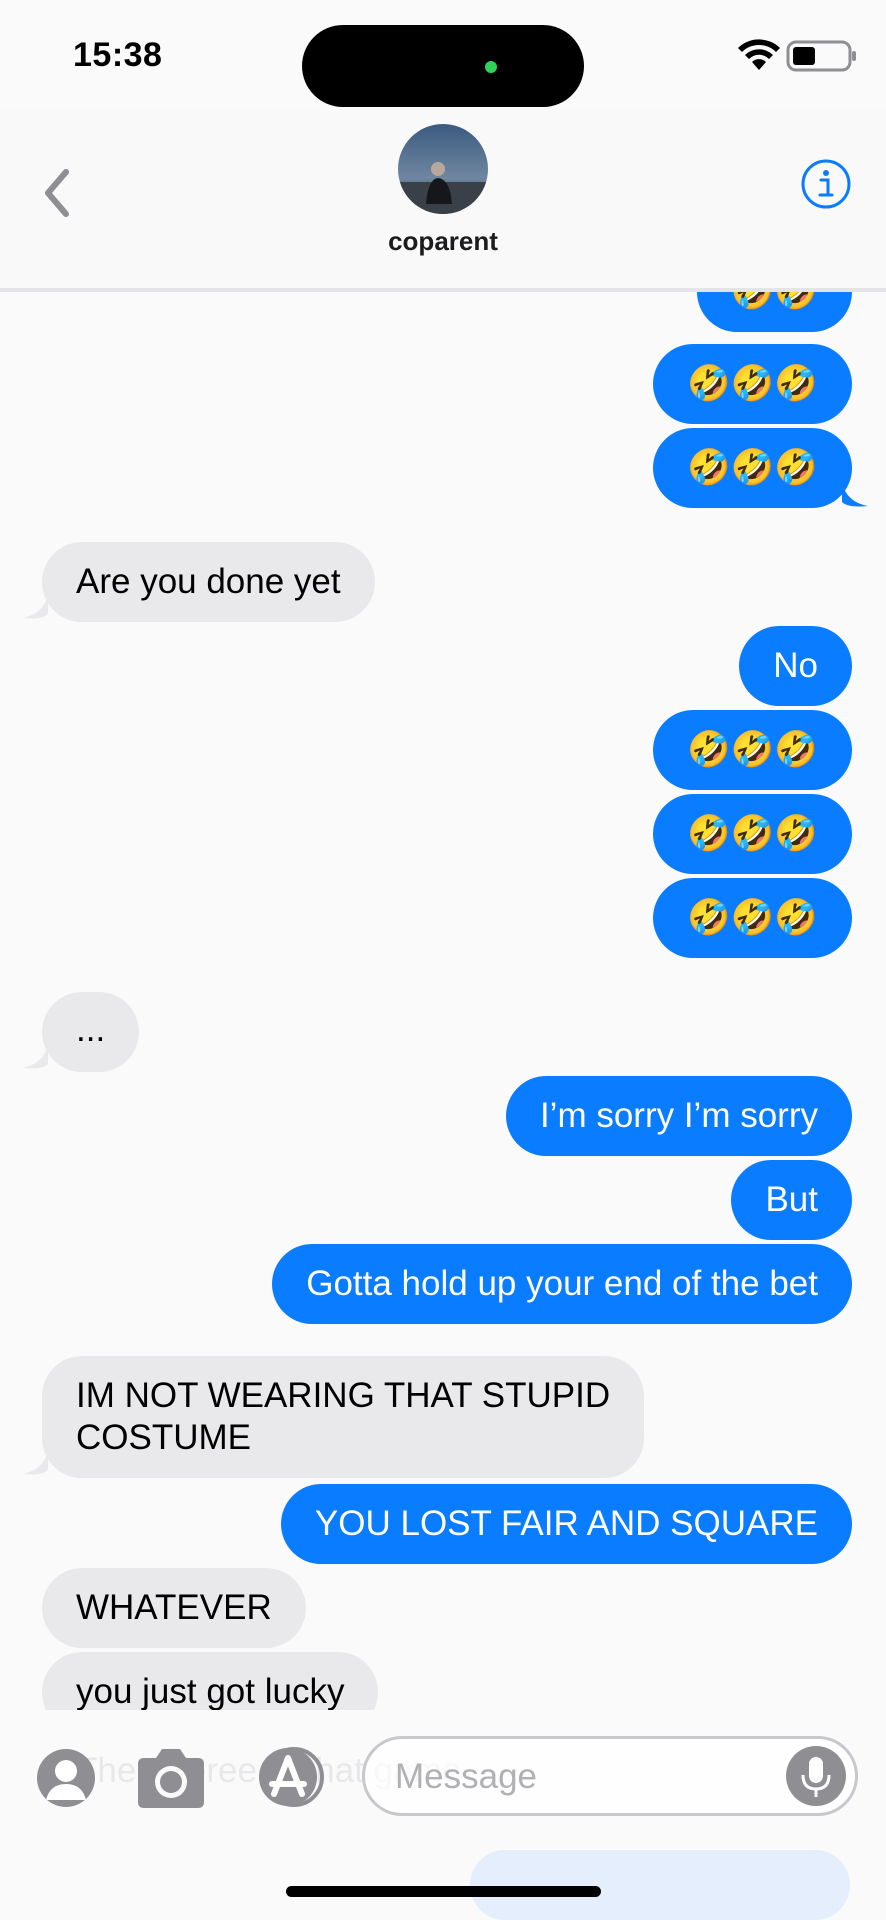 Image resolution: width=886 pixels, height=1920 pixels. What do you see at coordinates (343, 1395) in the screenshot?
I see `message-text: IM NOT WEARING THAT STUPID` at bounding box center [343, 1395].